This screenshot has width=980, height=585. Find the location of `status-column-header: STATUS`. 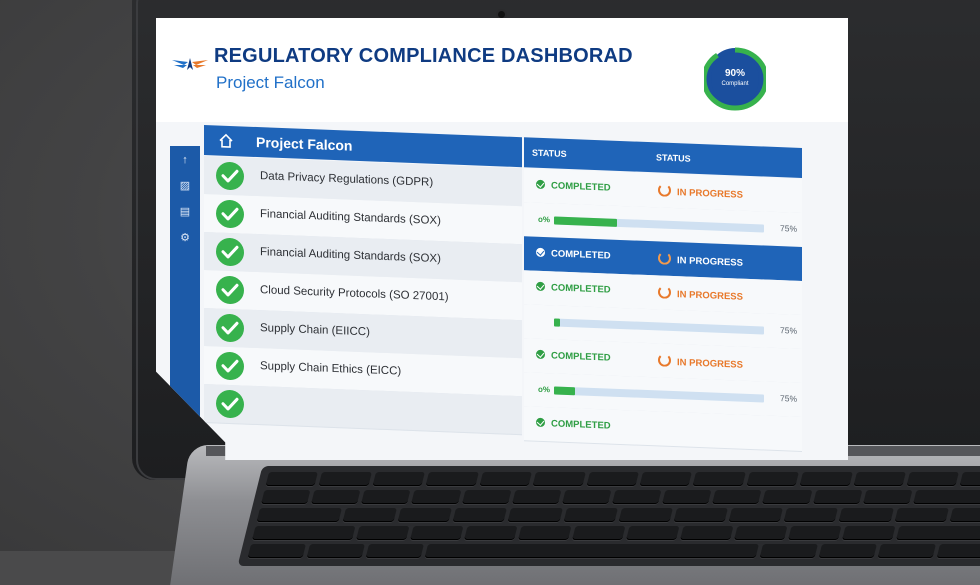

status-column-header: STATUS is located at coordinates (549, 153).